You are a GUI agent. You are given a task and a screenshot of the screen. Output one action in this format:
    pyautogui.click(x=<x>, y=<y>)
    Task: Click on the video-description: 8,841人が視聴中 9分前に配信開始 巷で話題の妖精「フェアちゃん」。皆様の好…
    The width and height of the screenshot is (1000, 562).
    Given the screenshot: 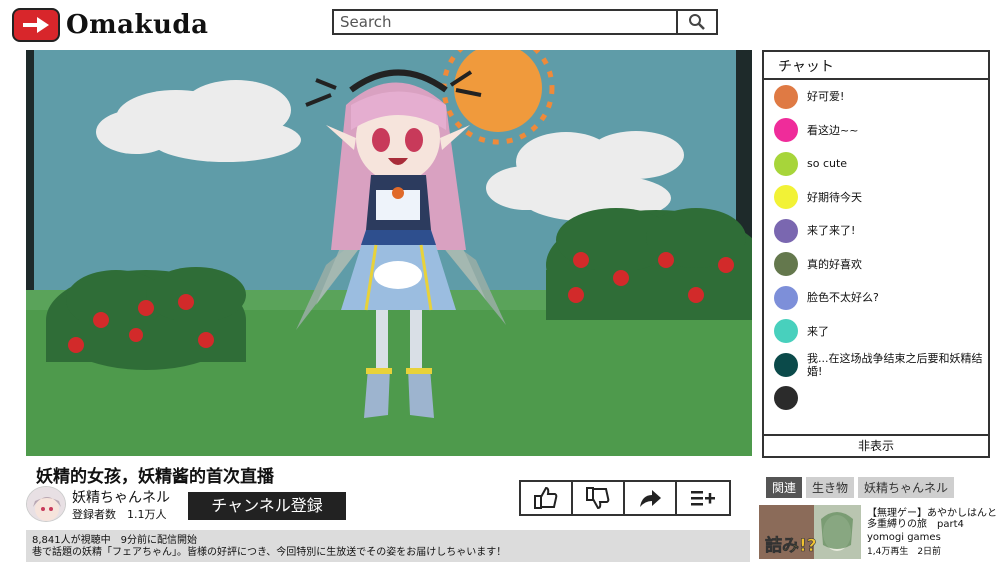 What is the action you would take?
    pyautogui.click(x=388, y=546)
    